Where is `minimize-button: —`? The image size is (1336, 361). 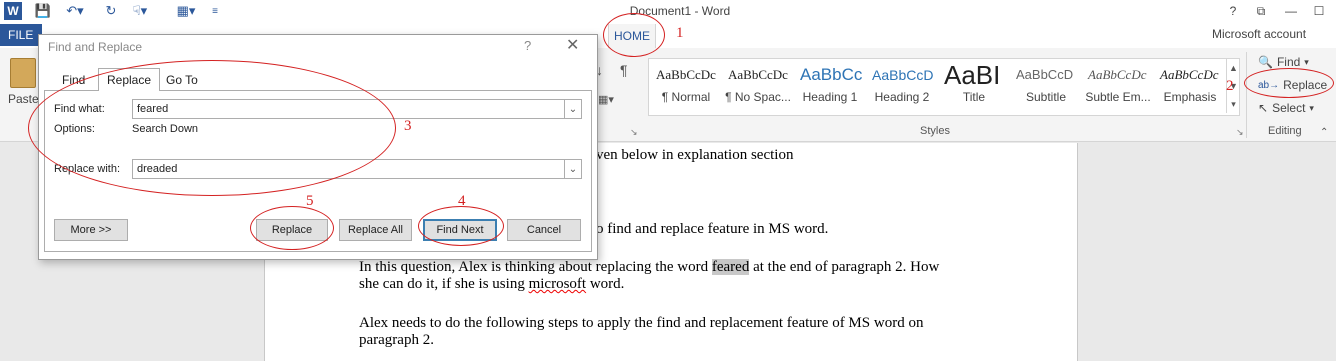
minimize-button: — is located at coordinates (1291, 11).